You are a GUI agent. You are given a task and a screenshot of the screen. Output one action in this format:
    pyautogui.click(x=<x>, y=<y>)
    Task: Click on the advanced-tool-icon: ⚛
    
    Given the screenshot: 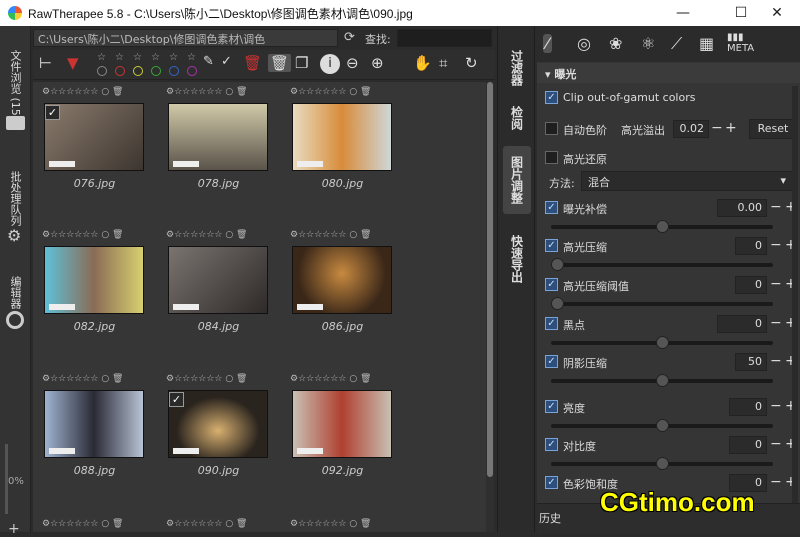 What is the action you would take?
    pyautogui.click(x=648, y=43)
    